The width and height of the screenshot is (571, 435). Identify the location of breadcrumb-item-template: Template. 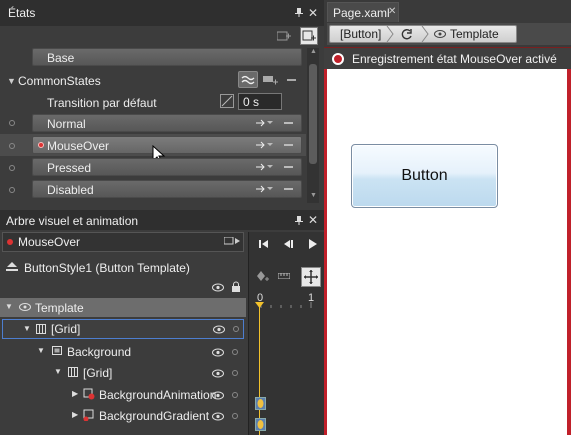
(474, 34).